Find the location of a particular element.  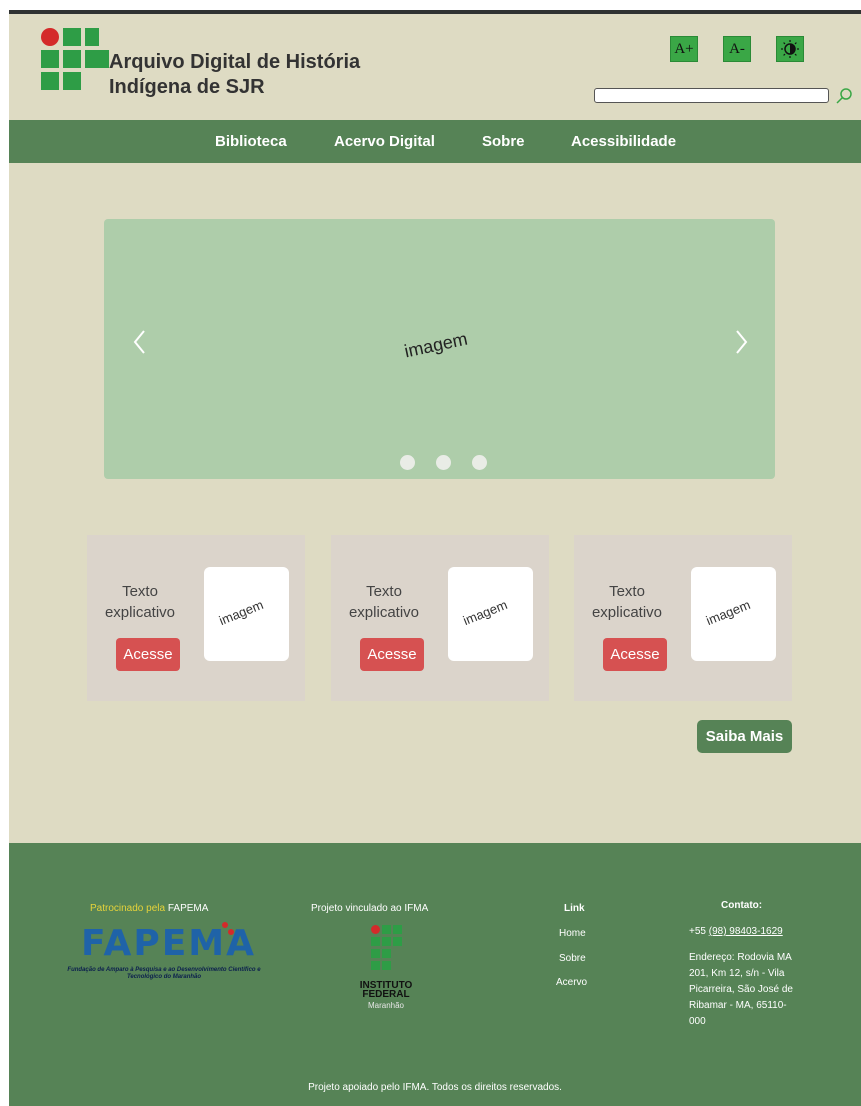

search-icon is located at coordinates (844, 96).